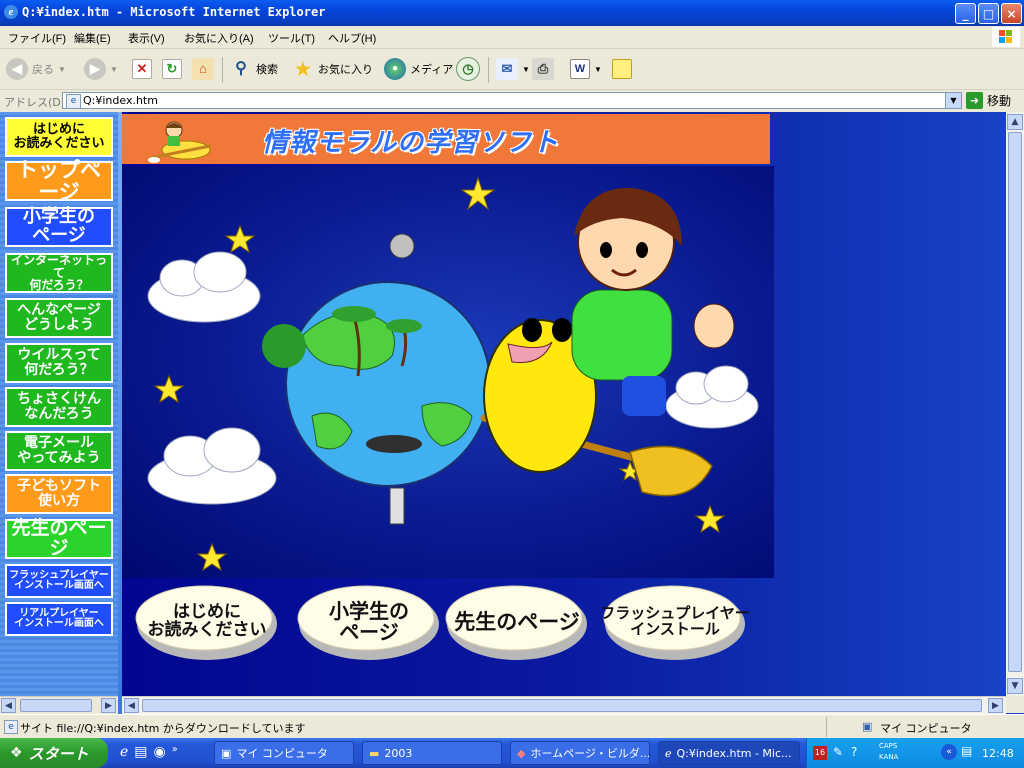 The width and height of the screenshot is (1024, 768). Describe the element at coordinates (212, 466) in the screenshot. I see `cloud-left-bottom` at that location.